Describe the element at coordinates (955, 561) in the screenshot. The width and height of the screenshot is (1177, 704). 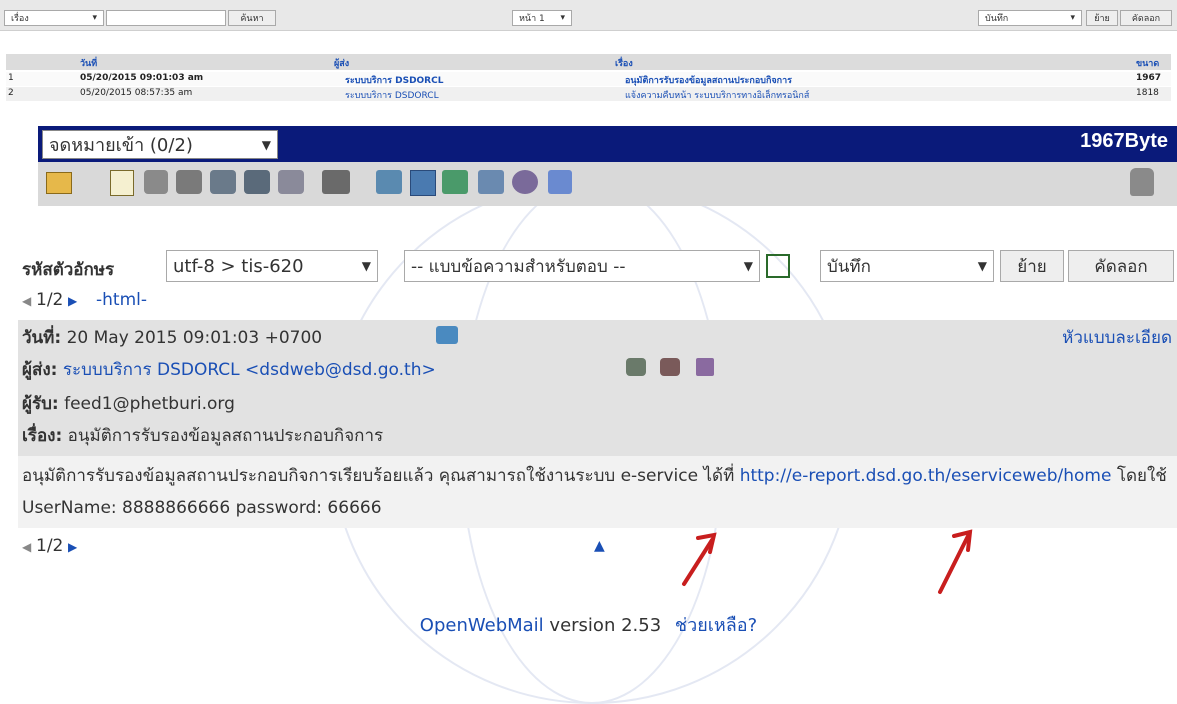
I see `arrow-password` at that location.